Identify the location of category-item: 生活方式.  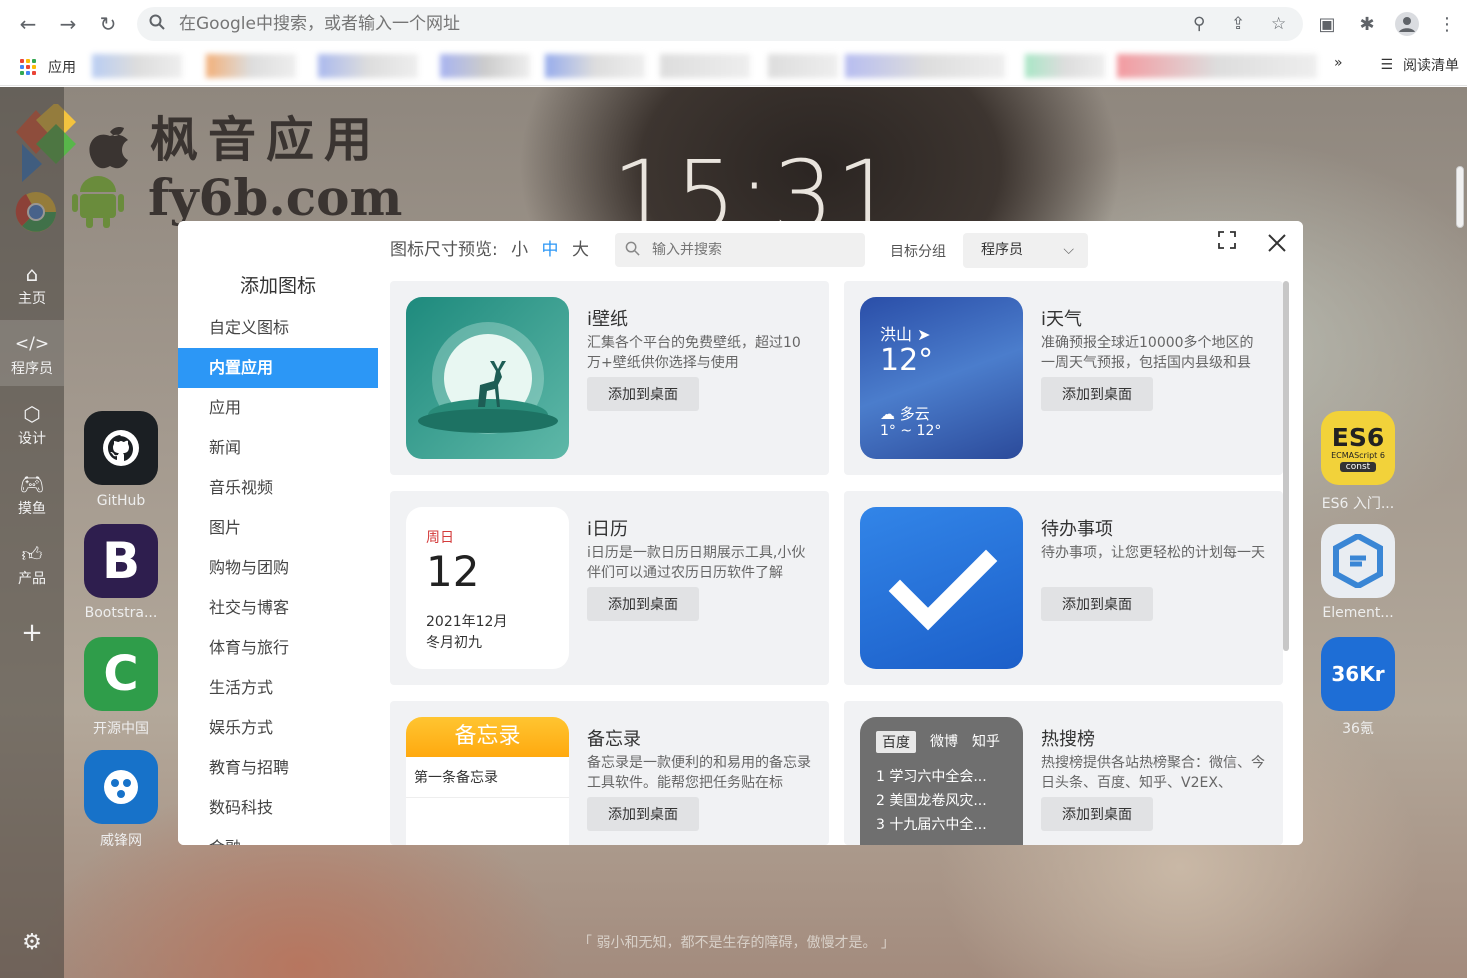
(278, 688).